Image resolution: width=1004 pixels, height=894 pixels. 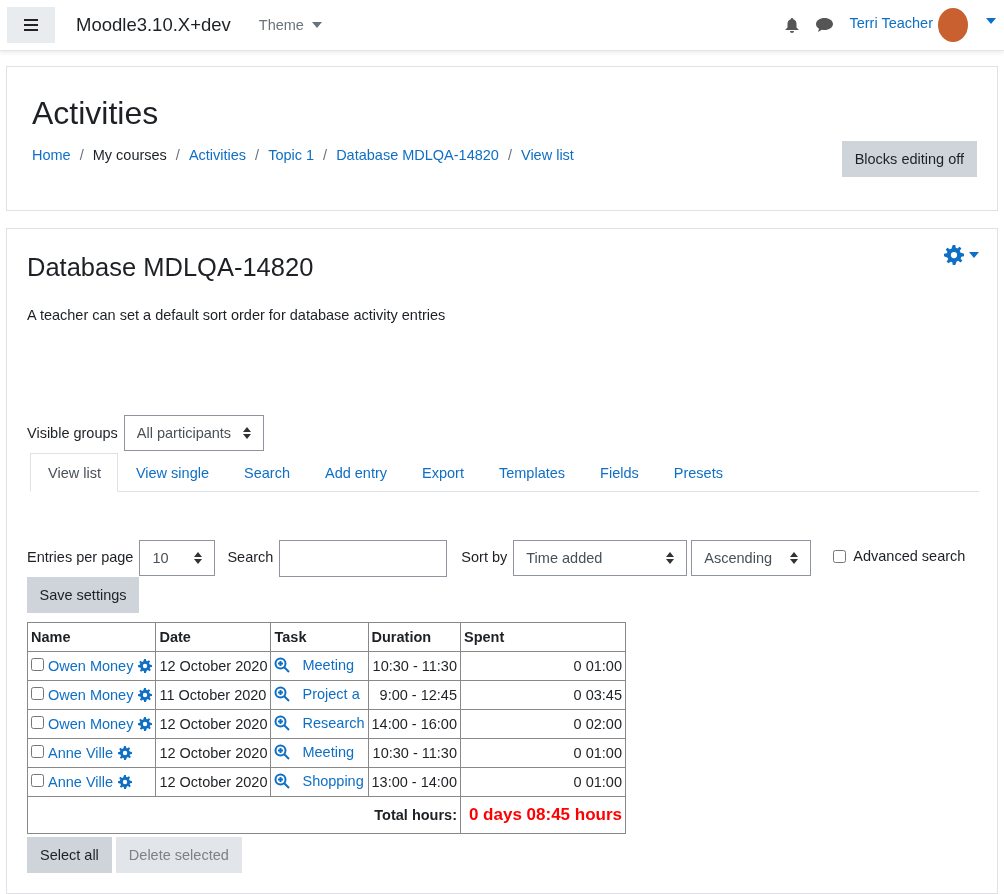 I want to click on theme-menu: Theme, so click(x=290, y=25).